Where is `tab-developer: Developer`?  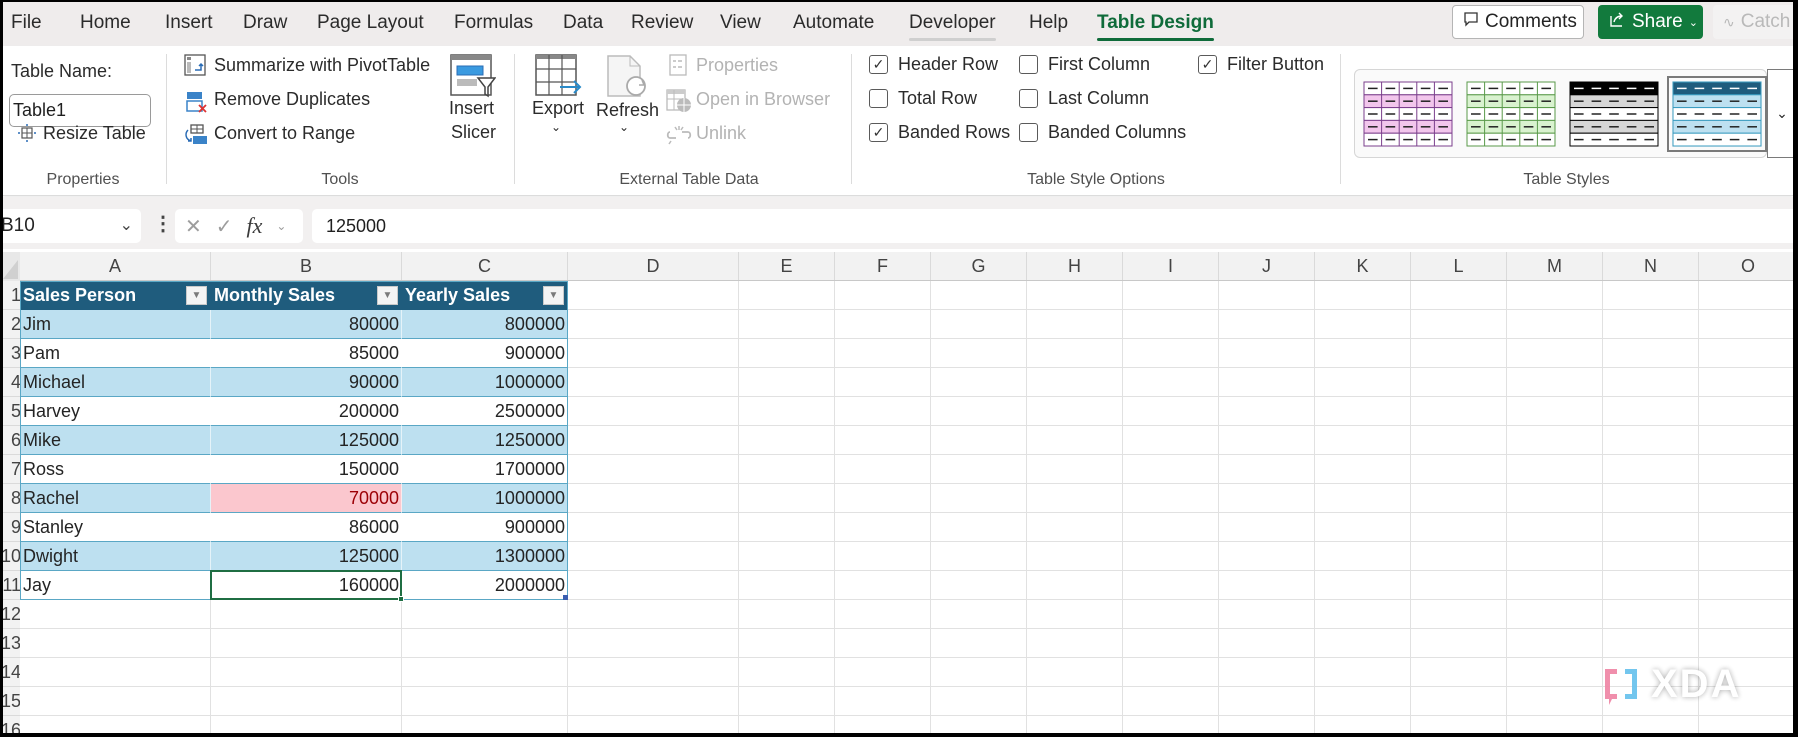
tab-developer: Developer is located at coordinates (952, 26).